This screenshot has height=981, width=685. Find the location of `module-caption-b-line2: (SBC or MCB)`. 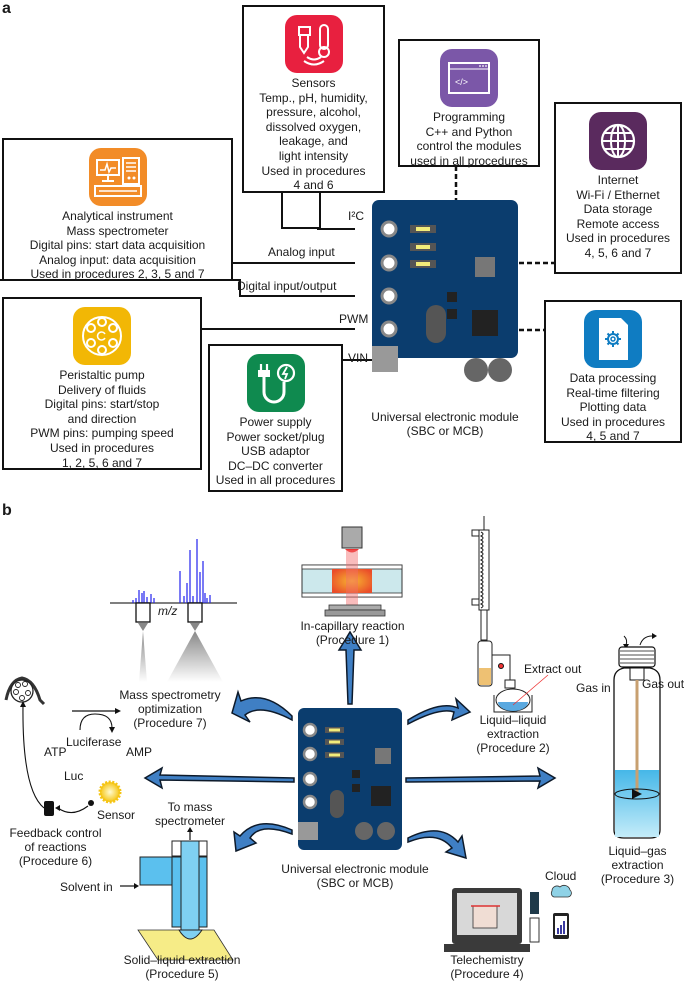

module-caption-b-line2: (SBC or MCB) is located at coordinates (355, 883).